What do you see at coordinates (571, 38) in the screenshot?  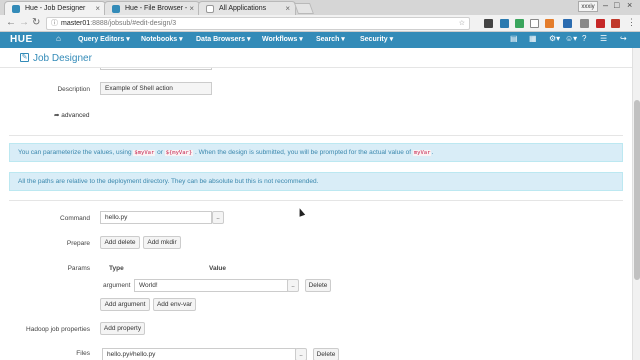 I see `user-icon: ☺▾` at bounding box center [571, 38].